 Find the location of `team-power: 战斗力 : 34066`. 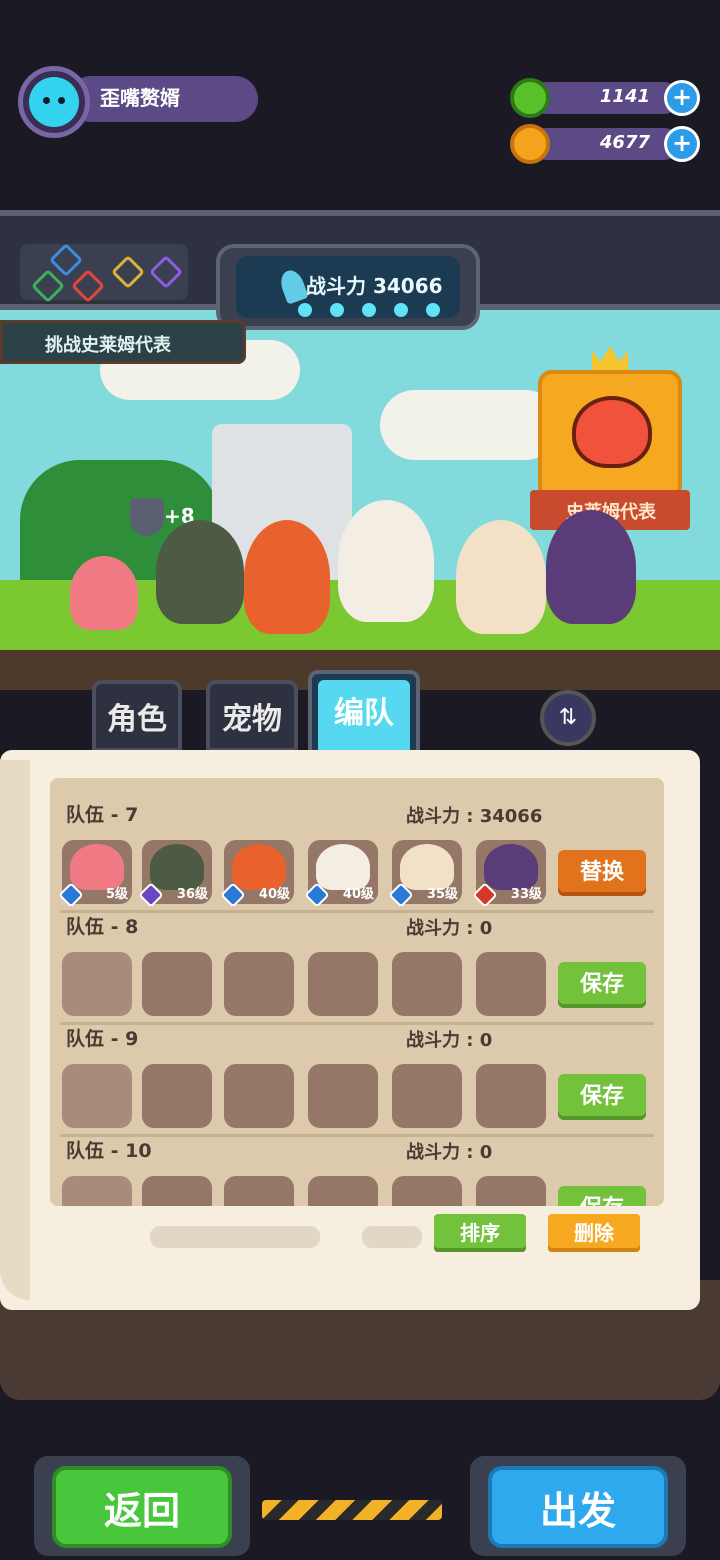

team-power: 战斗力 : 34066 is located at coordinates (474, 816).